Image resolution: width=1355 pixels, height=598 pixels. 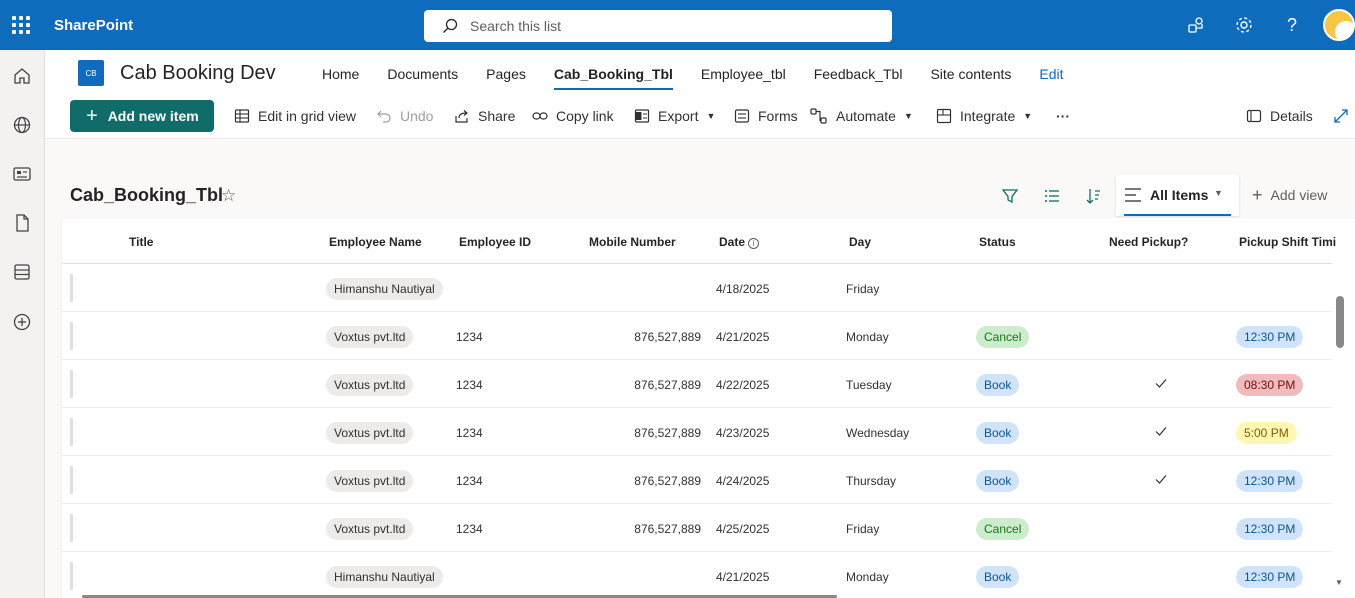 What do you see at coordinates (450, 25) in the screenshot?
I see `search-icon` at bounding box center [450, 25].